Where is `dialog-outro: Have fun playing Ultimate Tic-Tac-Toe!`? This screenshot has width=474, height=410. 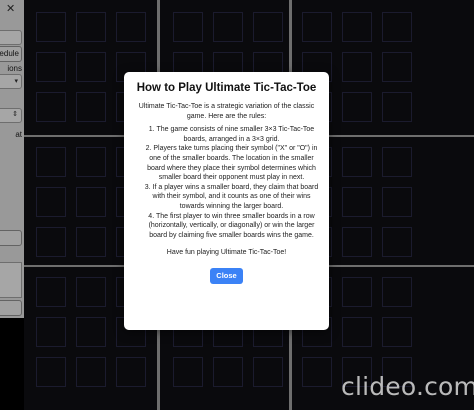 dialog-outro: Have fun playing Ultimate Tic-Tac-Toe! is located at coordinates (226, 253).